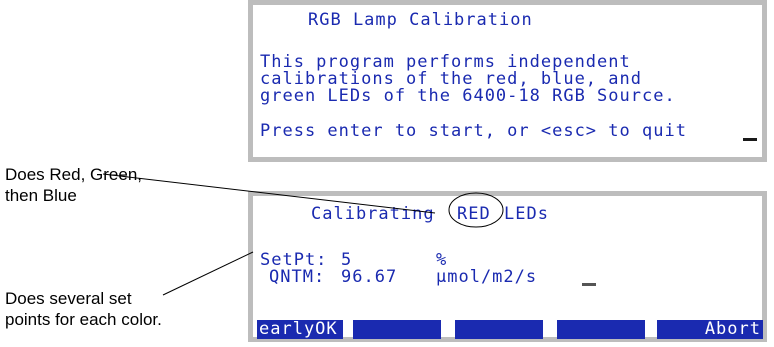 This screenshot has width=774, height=347. I want to click on red-highlight-circle, so click(476, 210).